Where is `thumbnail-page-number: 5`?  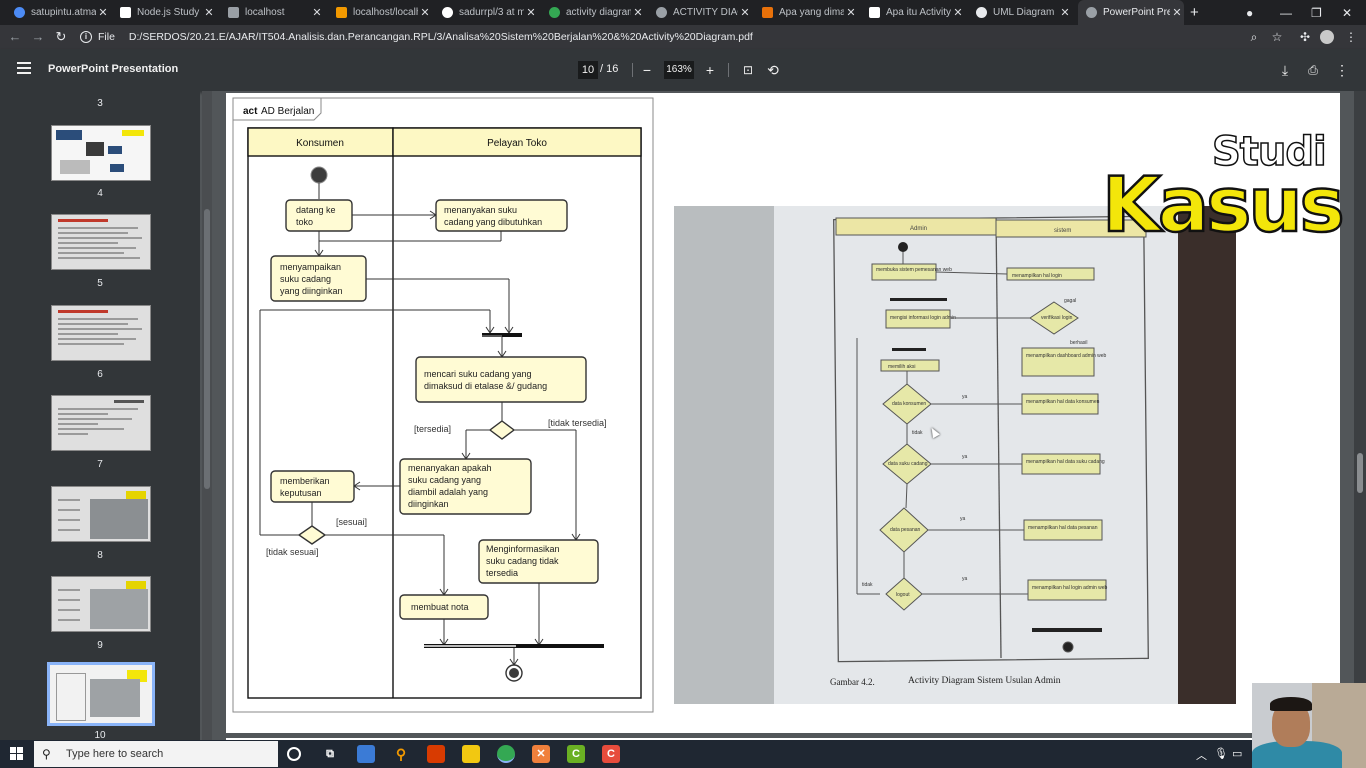 thumbnail-page-number: 5 is located at coordinates (100, 283).